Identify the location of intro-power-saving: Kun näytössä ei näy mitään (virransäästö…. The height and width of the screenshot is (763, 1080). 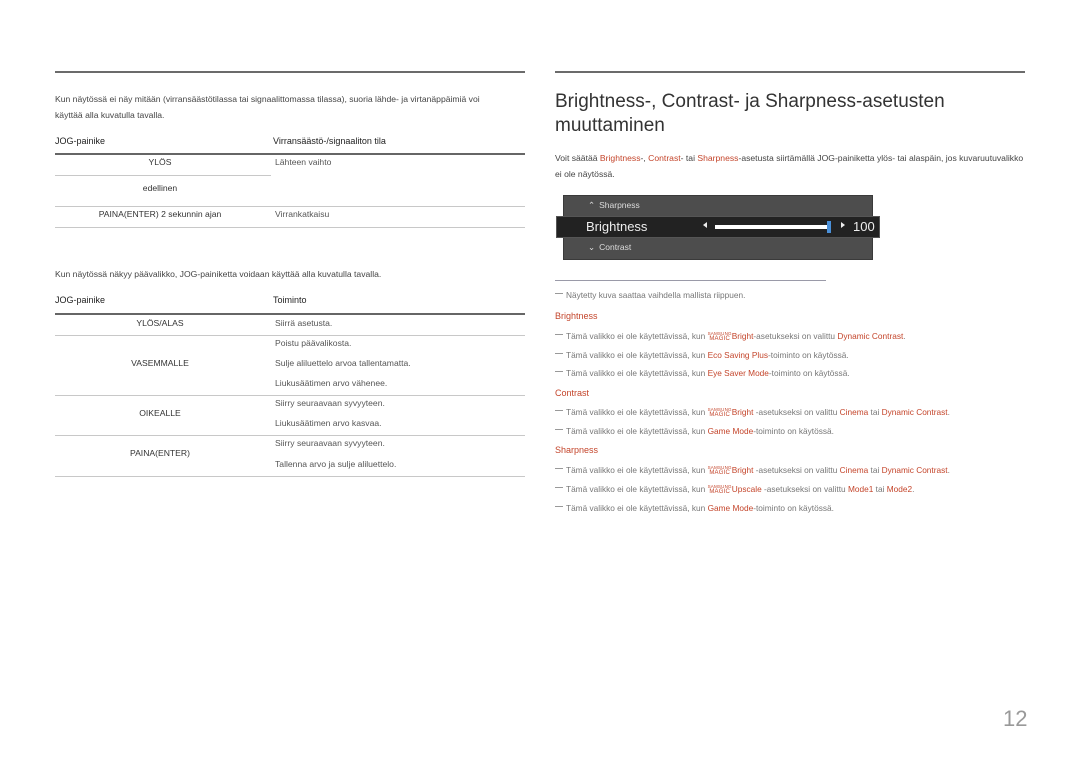
(267, 107).